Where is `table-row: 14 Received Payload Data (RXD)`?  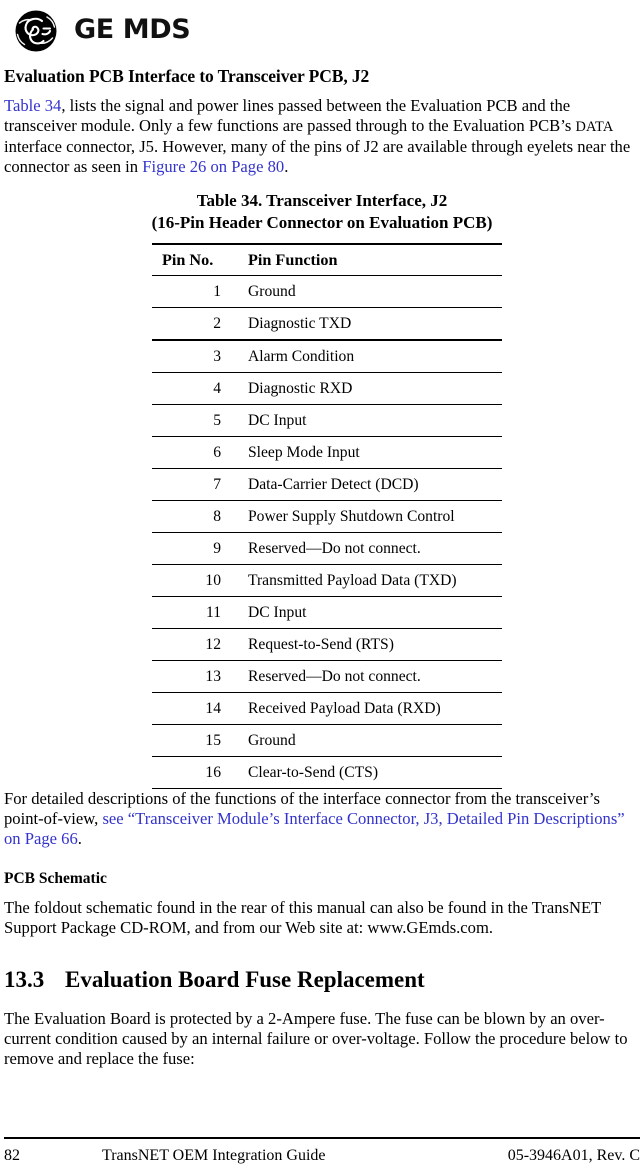 table-row: 14 Received Payload Data (RXD) is located at coordinates (327, 709).